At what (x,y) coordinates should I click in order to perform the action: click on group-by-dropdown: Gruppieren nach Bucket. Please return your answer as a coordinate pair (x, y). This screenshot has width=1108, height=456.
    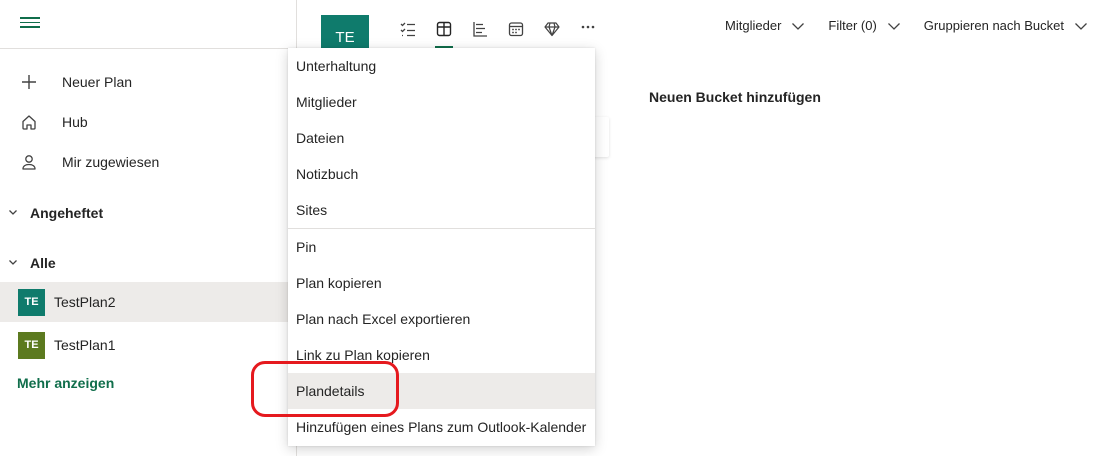
    Looking at the image, I should click on (1006, 25).